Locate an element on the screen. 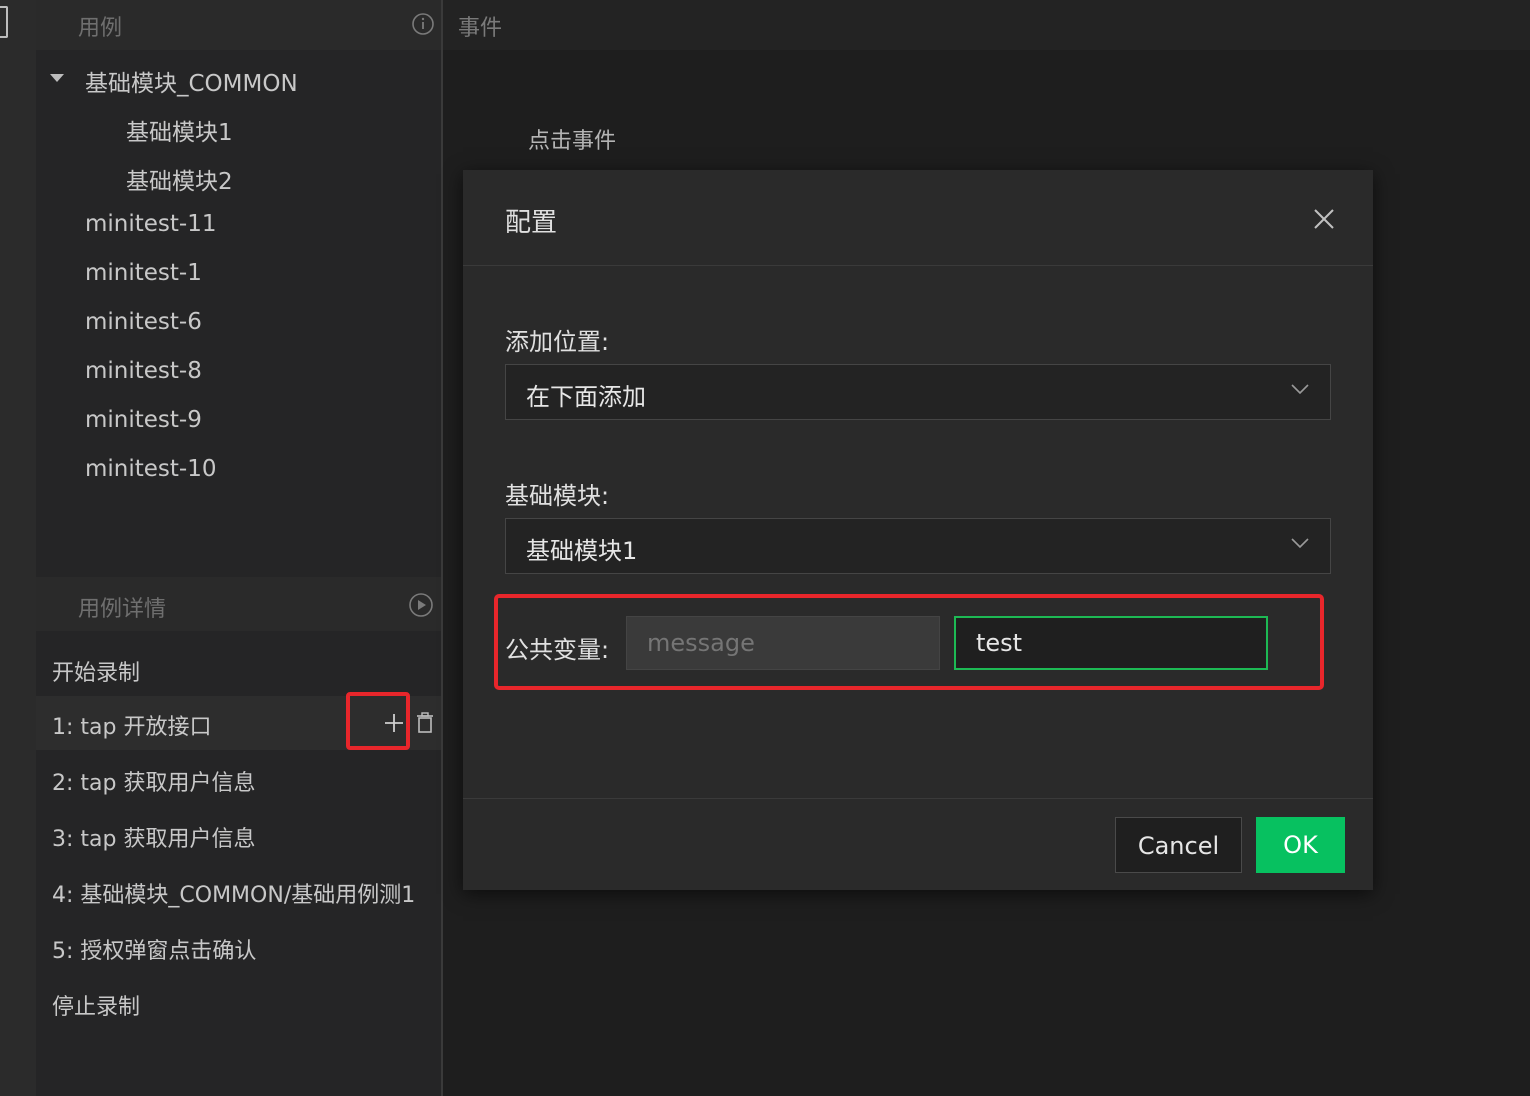  tree-item: minitest-1 is located at coordinates (143, 273).